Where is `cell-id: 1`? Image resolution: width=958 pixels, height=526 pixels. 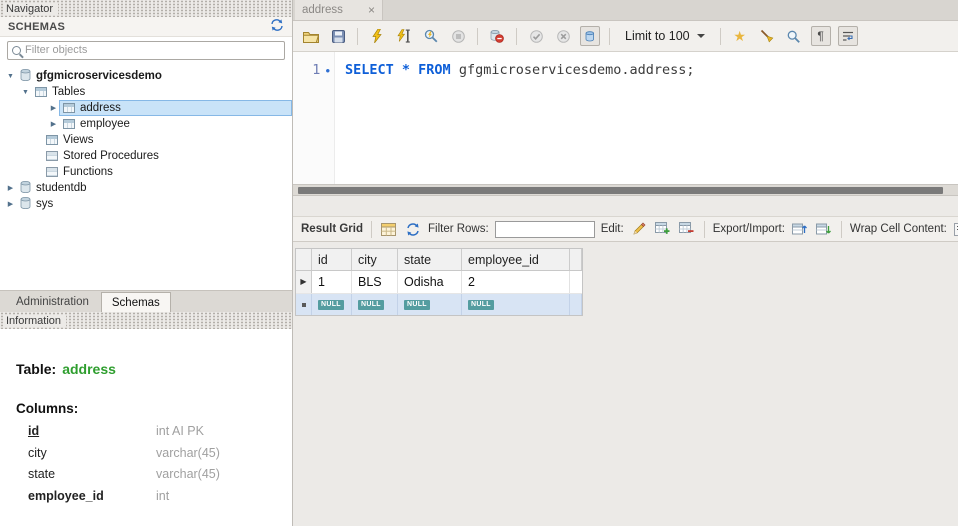
cell-id: 1 is located at coordinates (332, 282).